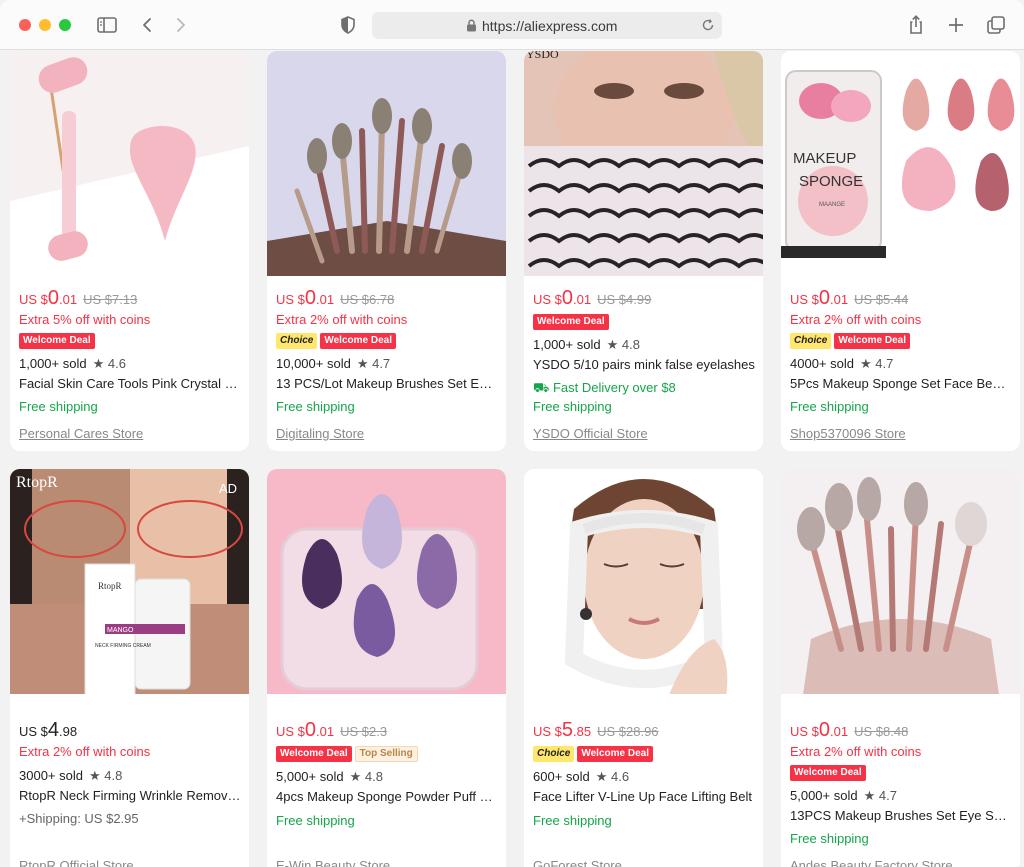  Describe the element at coordinates (320, 433) in the screenshot. I see `store-link: Digitaling Store` at that location.